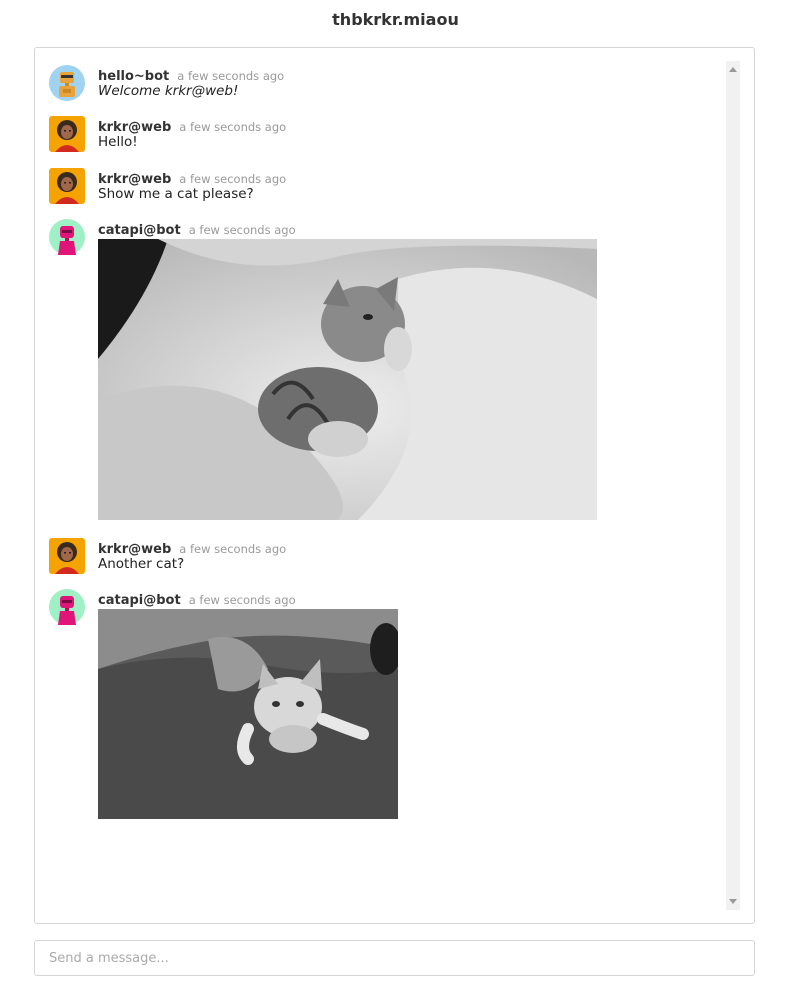  Describe the element at coordinates (733, 485) in the screenshot. I see `message-list-scrollbar` at that location.